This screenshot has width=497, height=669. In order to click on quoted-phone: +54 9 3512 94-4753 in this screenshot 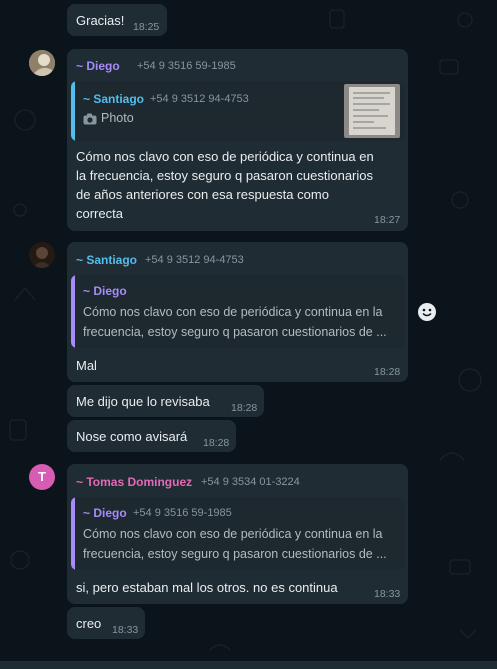, I will do `click(199, 99)`.